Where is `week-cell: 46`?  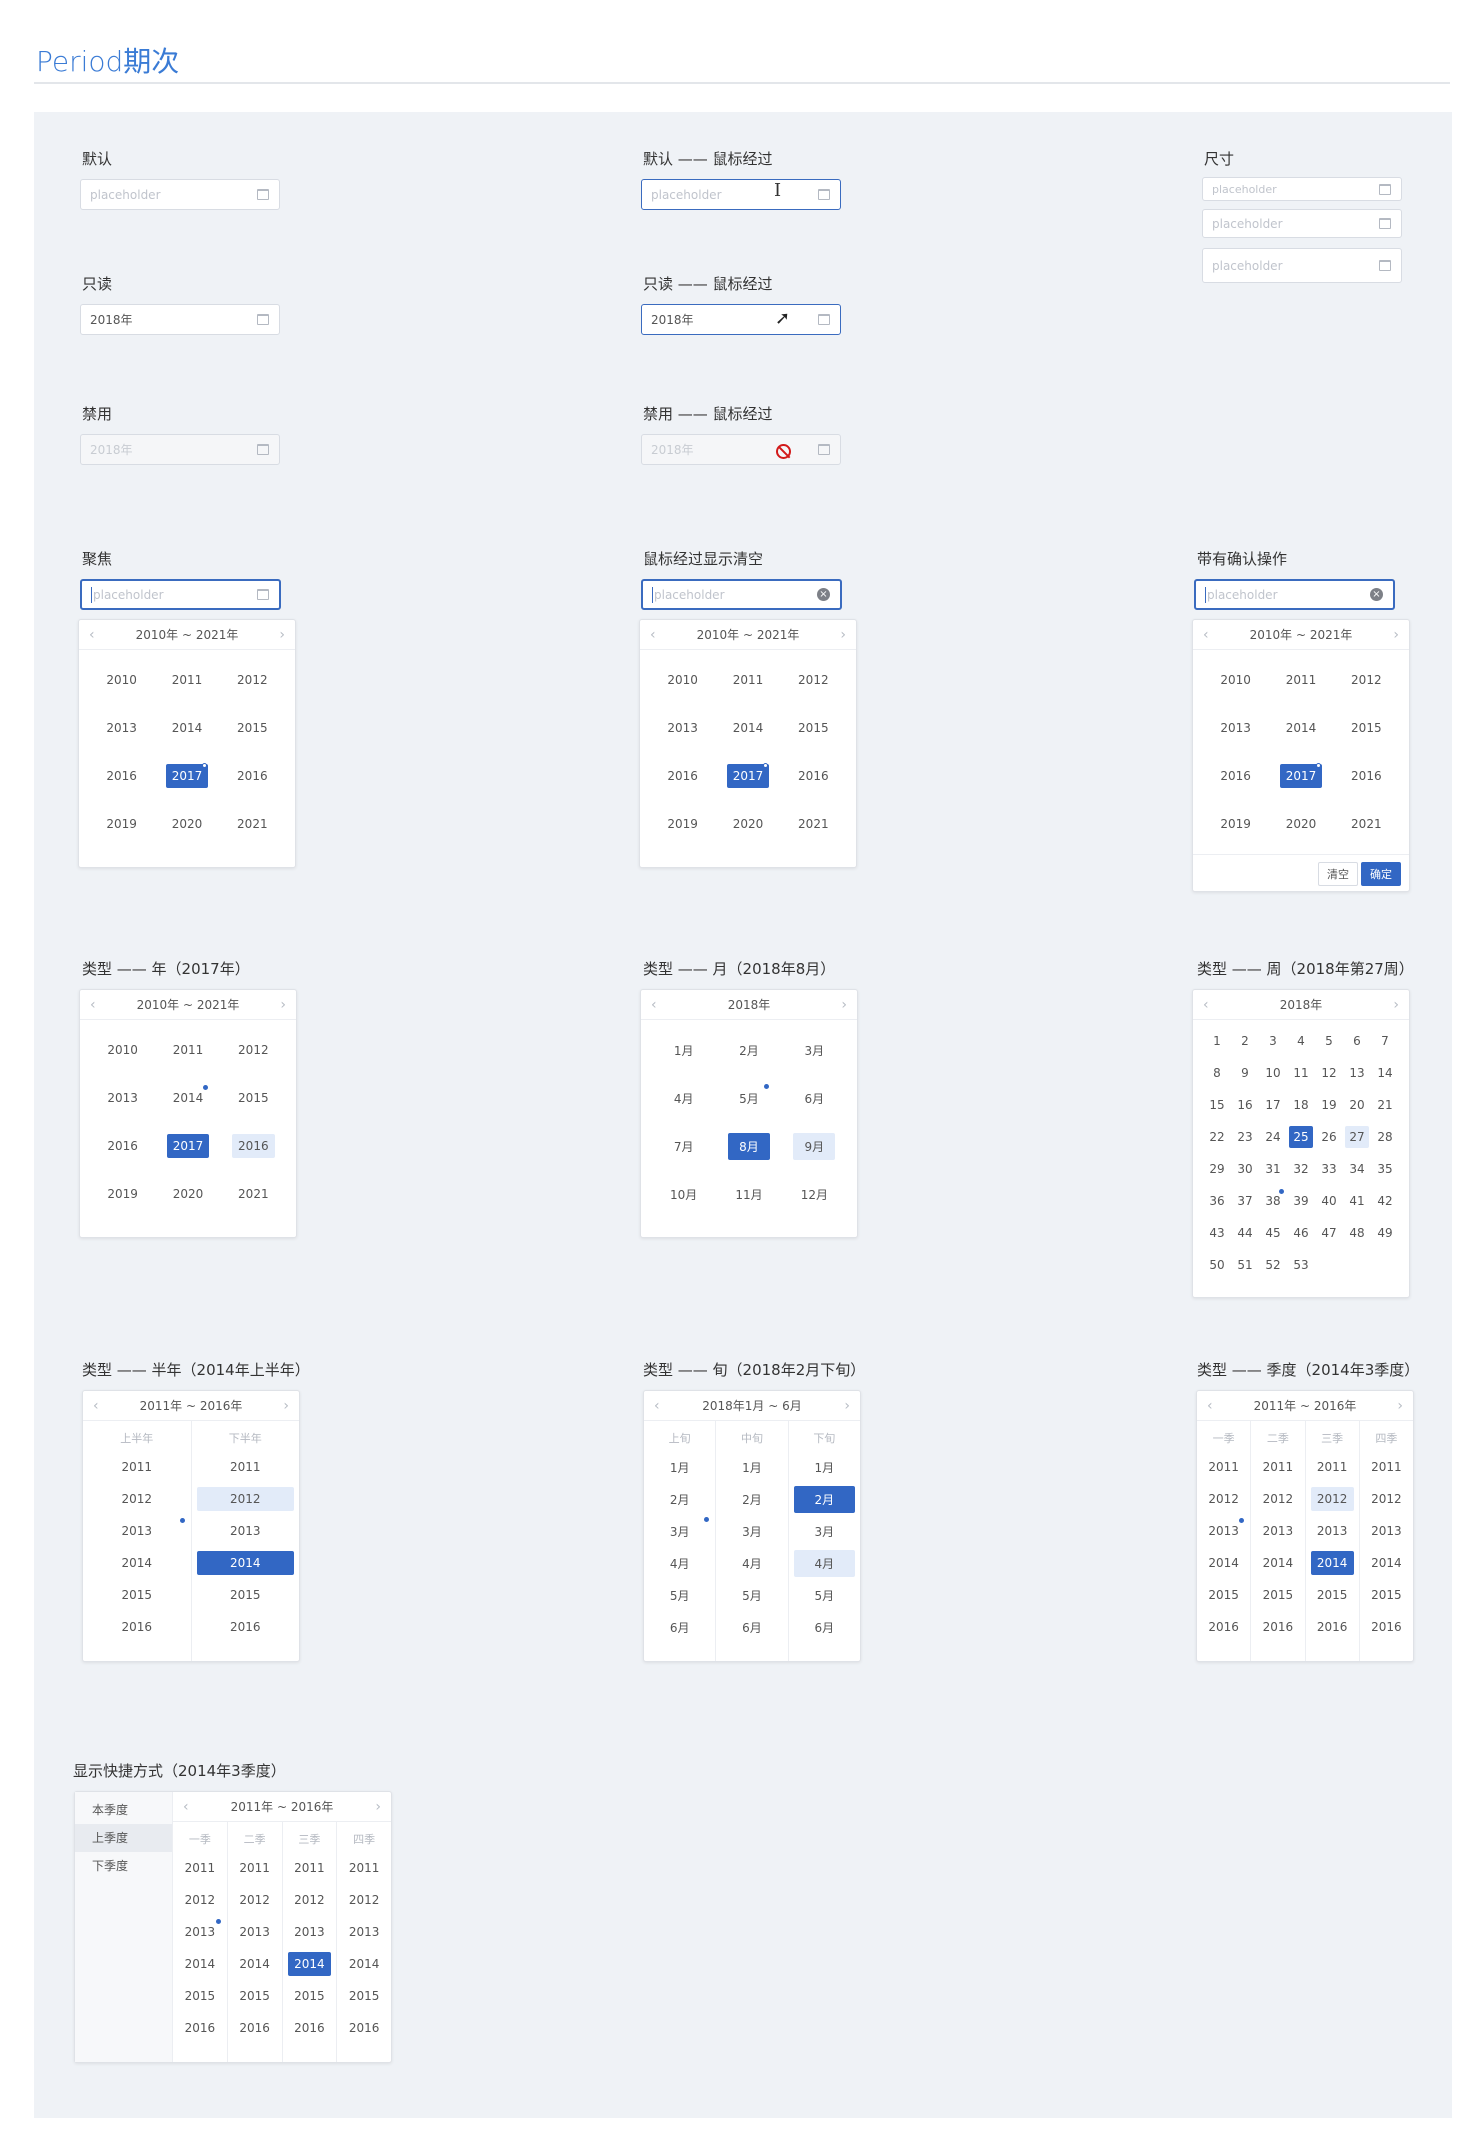
week-cell: 46 is located at coordinates (1301, 1233).